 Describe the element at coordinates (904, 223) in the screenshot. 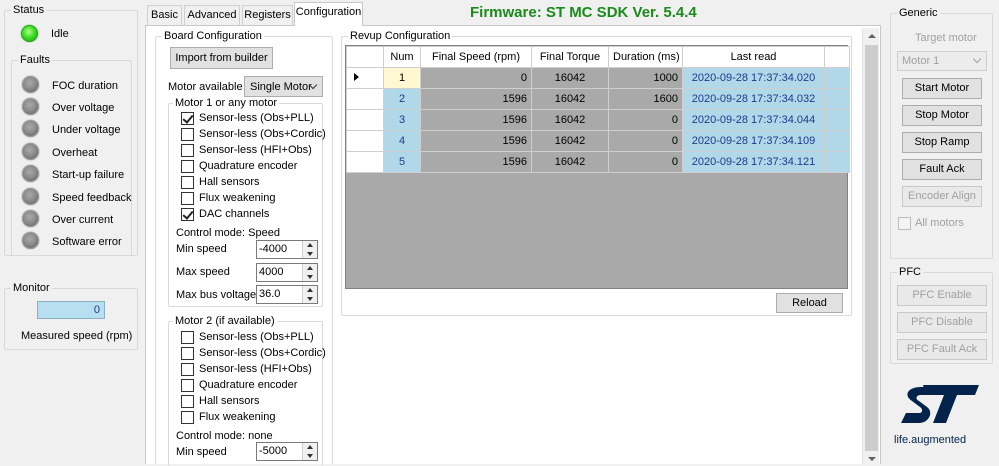

I see `all-motors-checkbox` at that location.